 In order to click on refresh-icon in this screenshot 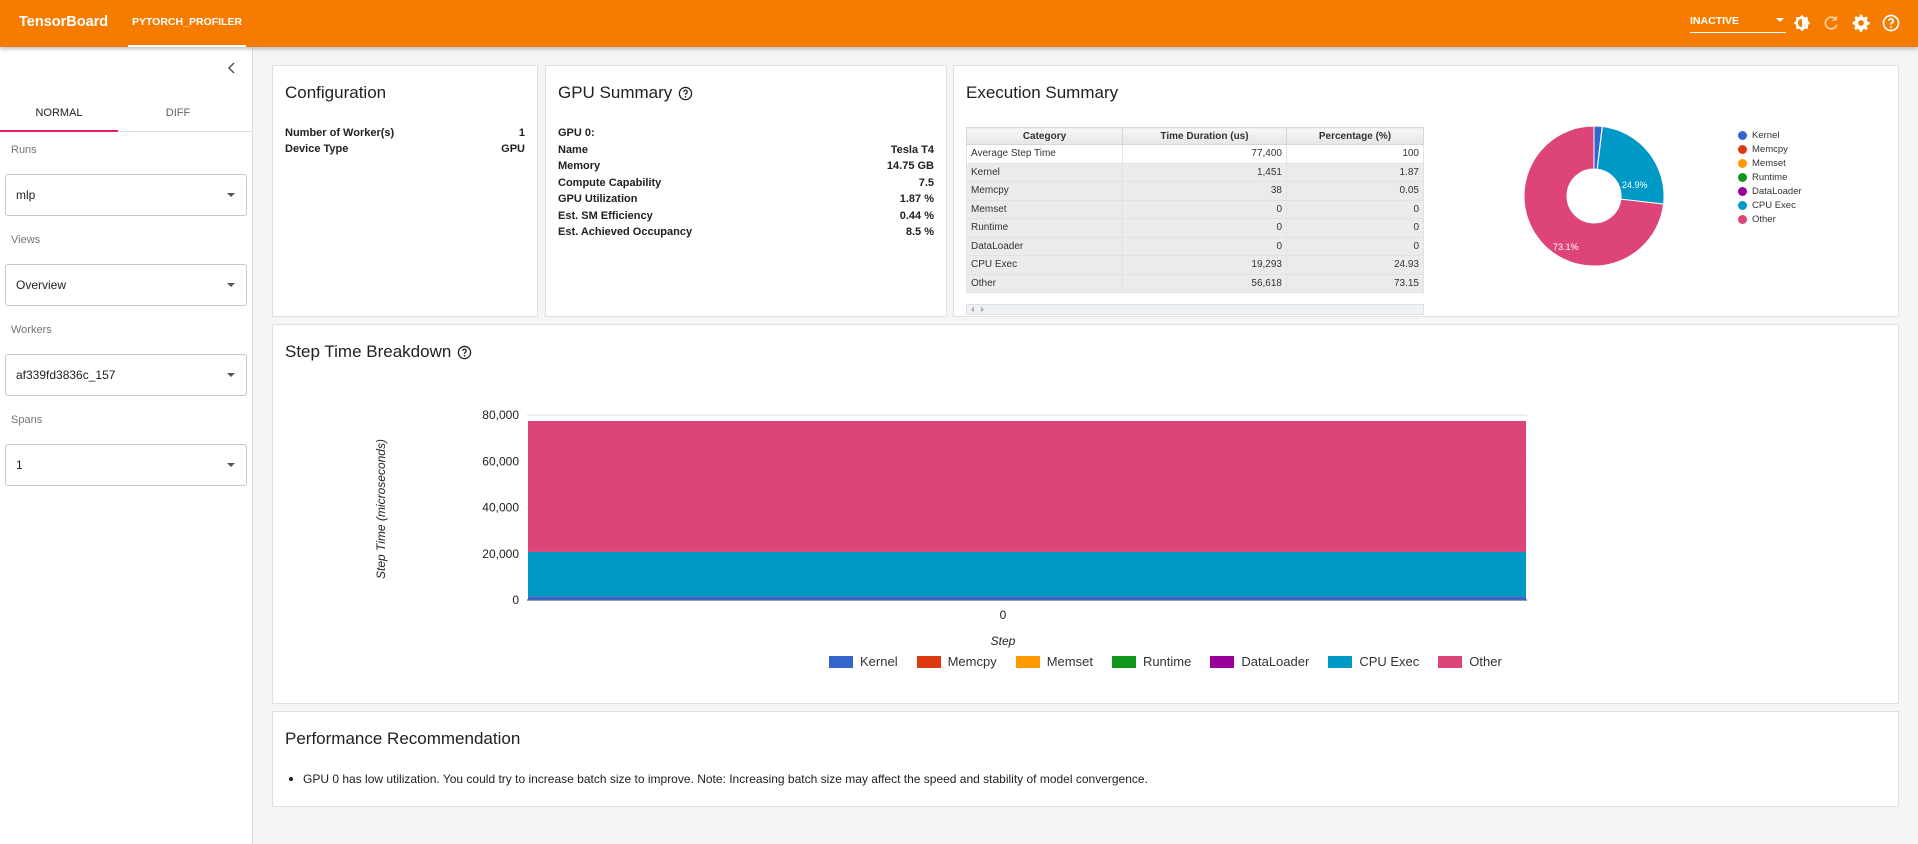, I will do `click(1831, 23)`.